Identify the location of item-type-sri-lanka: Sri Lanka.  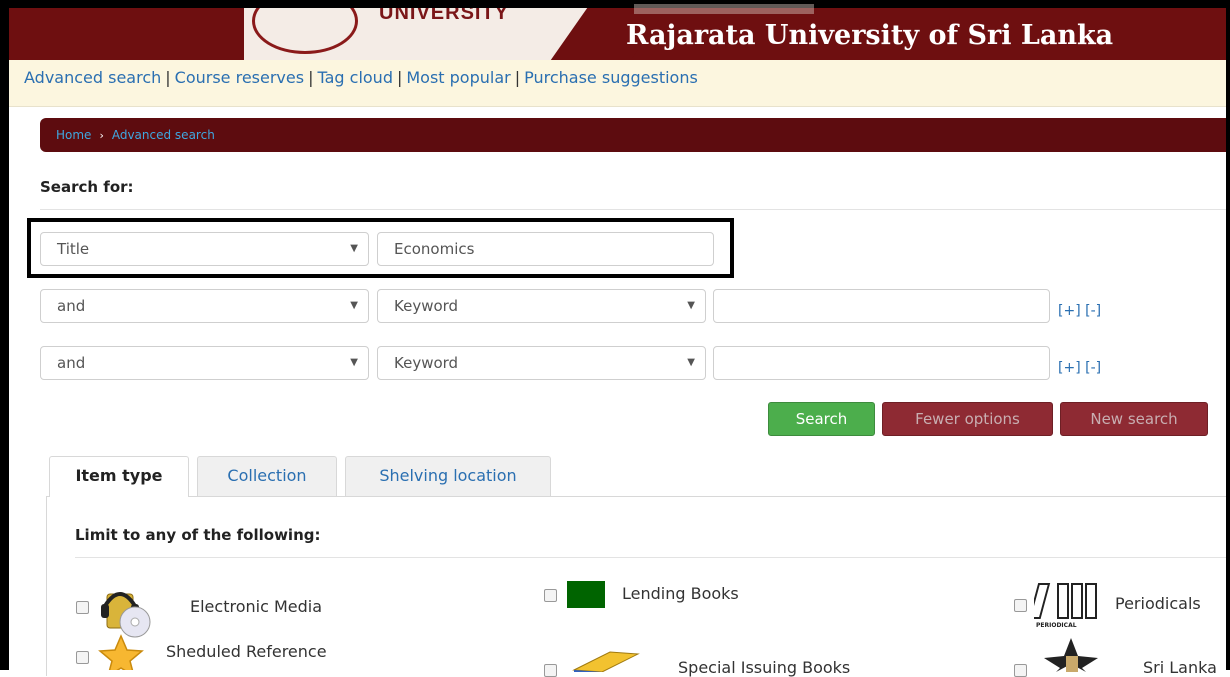
(1180, 667).